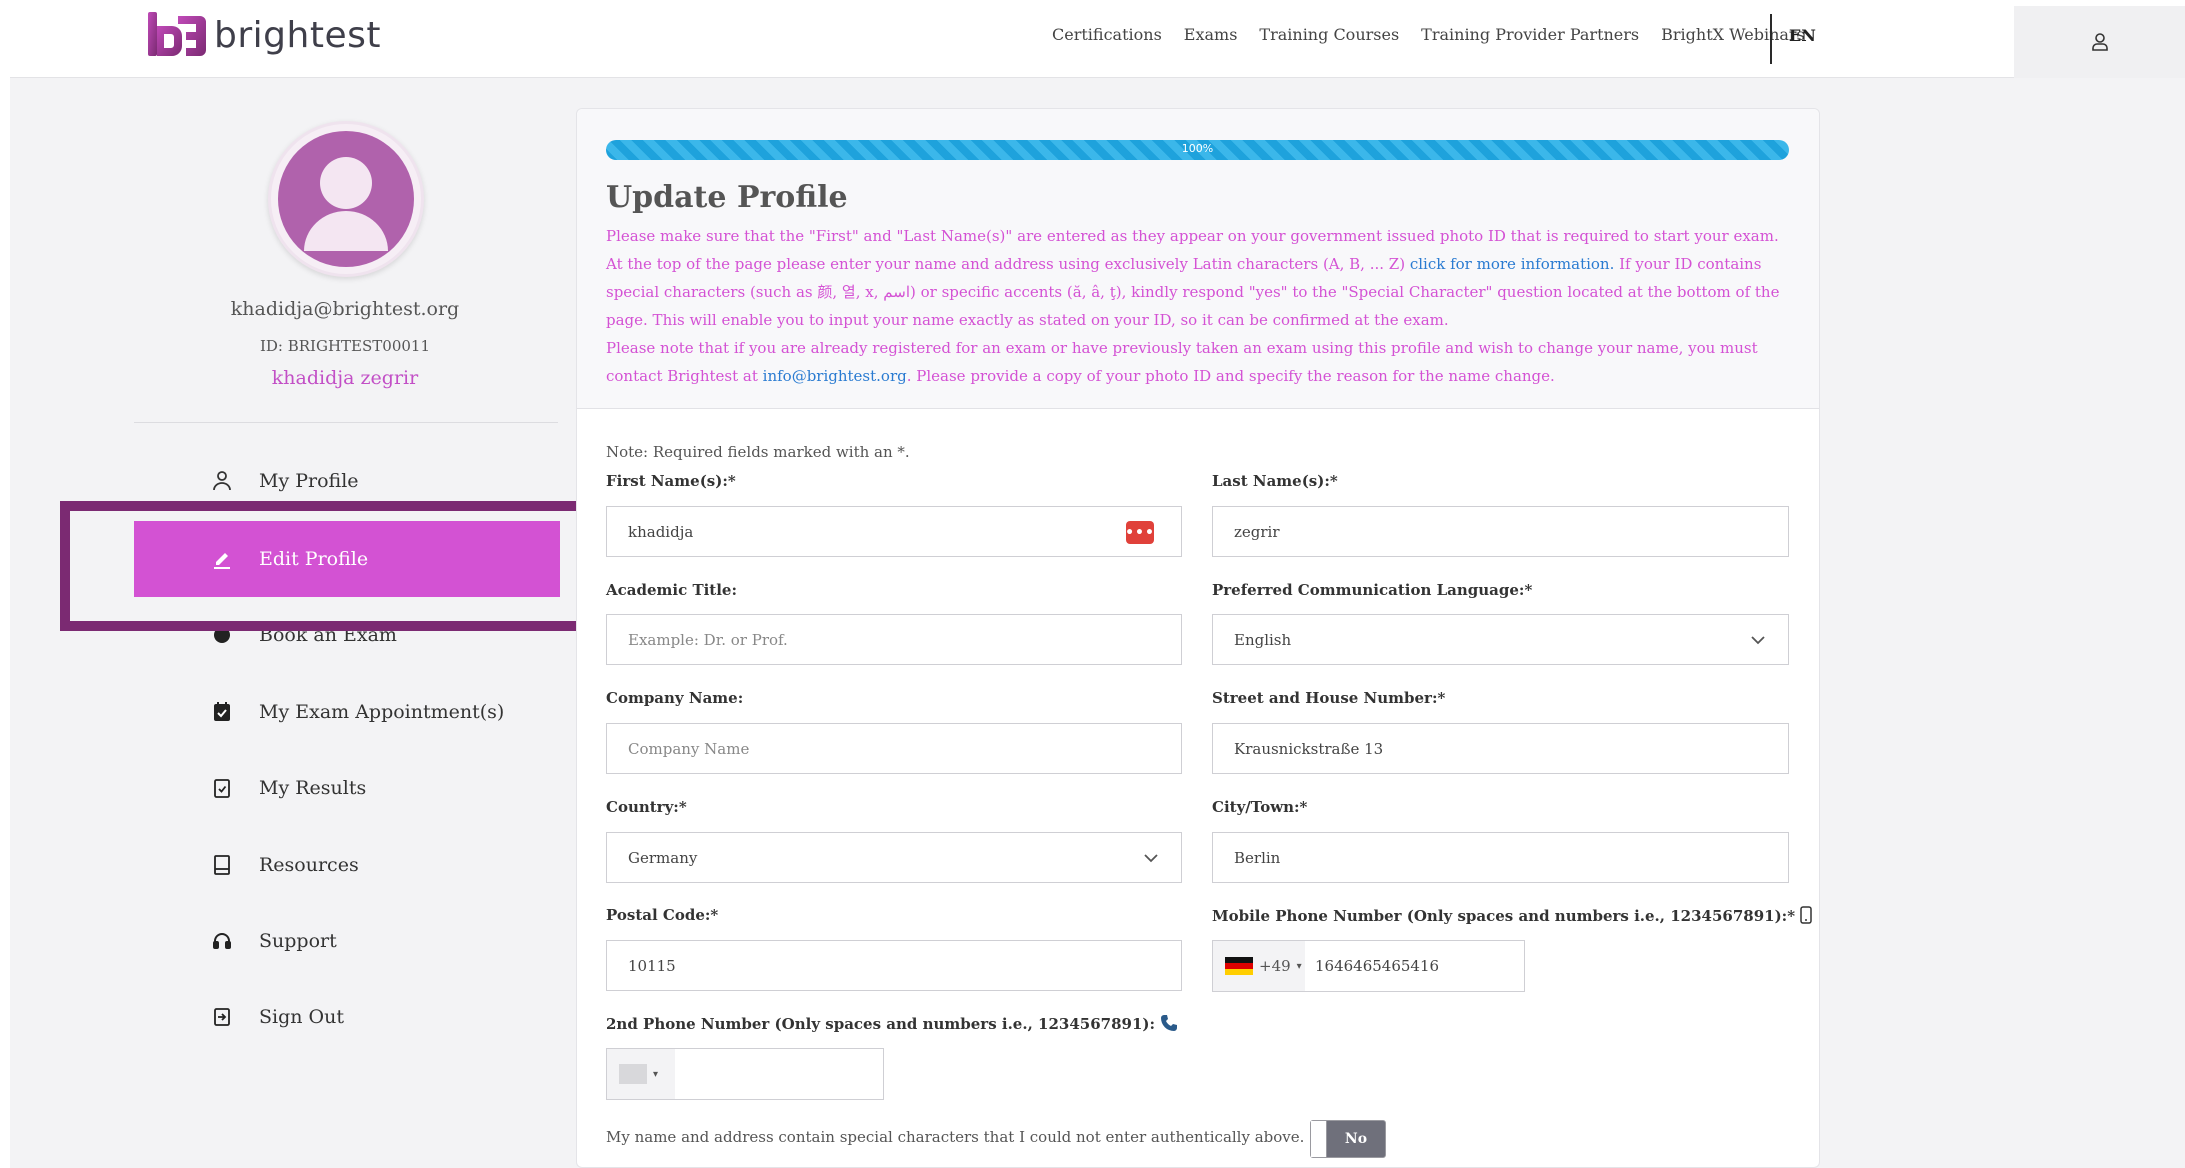  I want to click on special-characters-toggle: No, so click(1348, 1139).